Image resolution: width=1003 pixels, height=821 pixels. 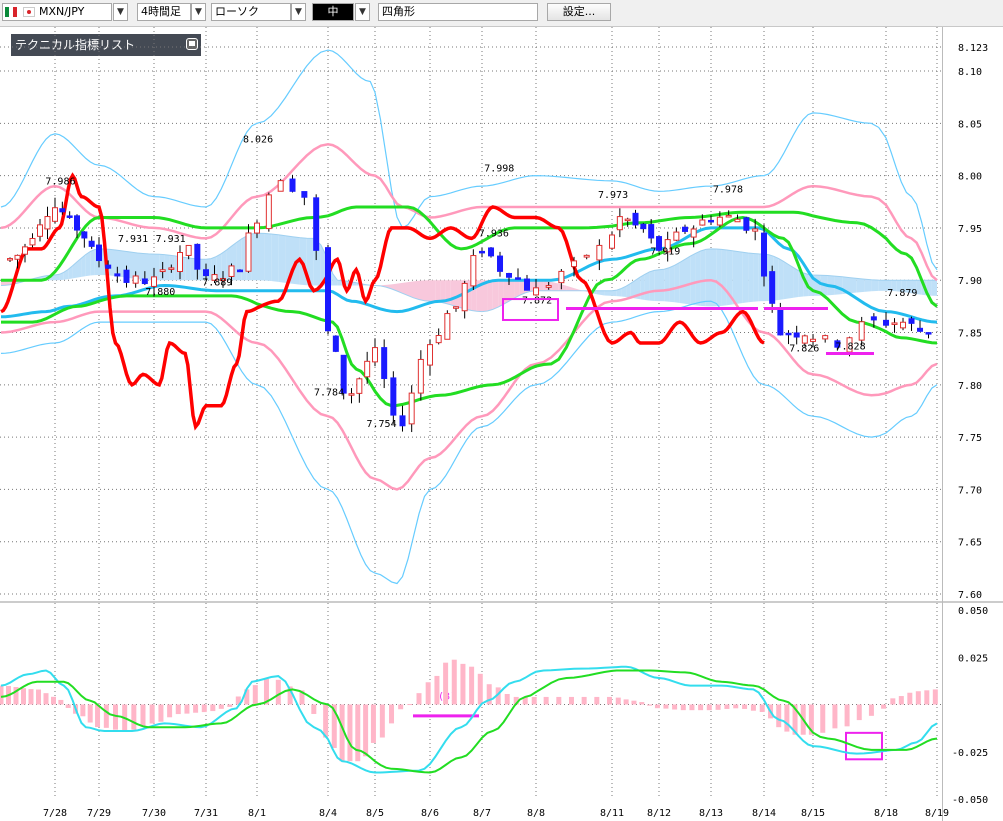 What do you see at coordinates (362, 12) in the screenshot?
I see `line-width-dropdown-icon: ▼` at bounding box center [362, 12].